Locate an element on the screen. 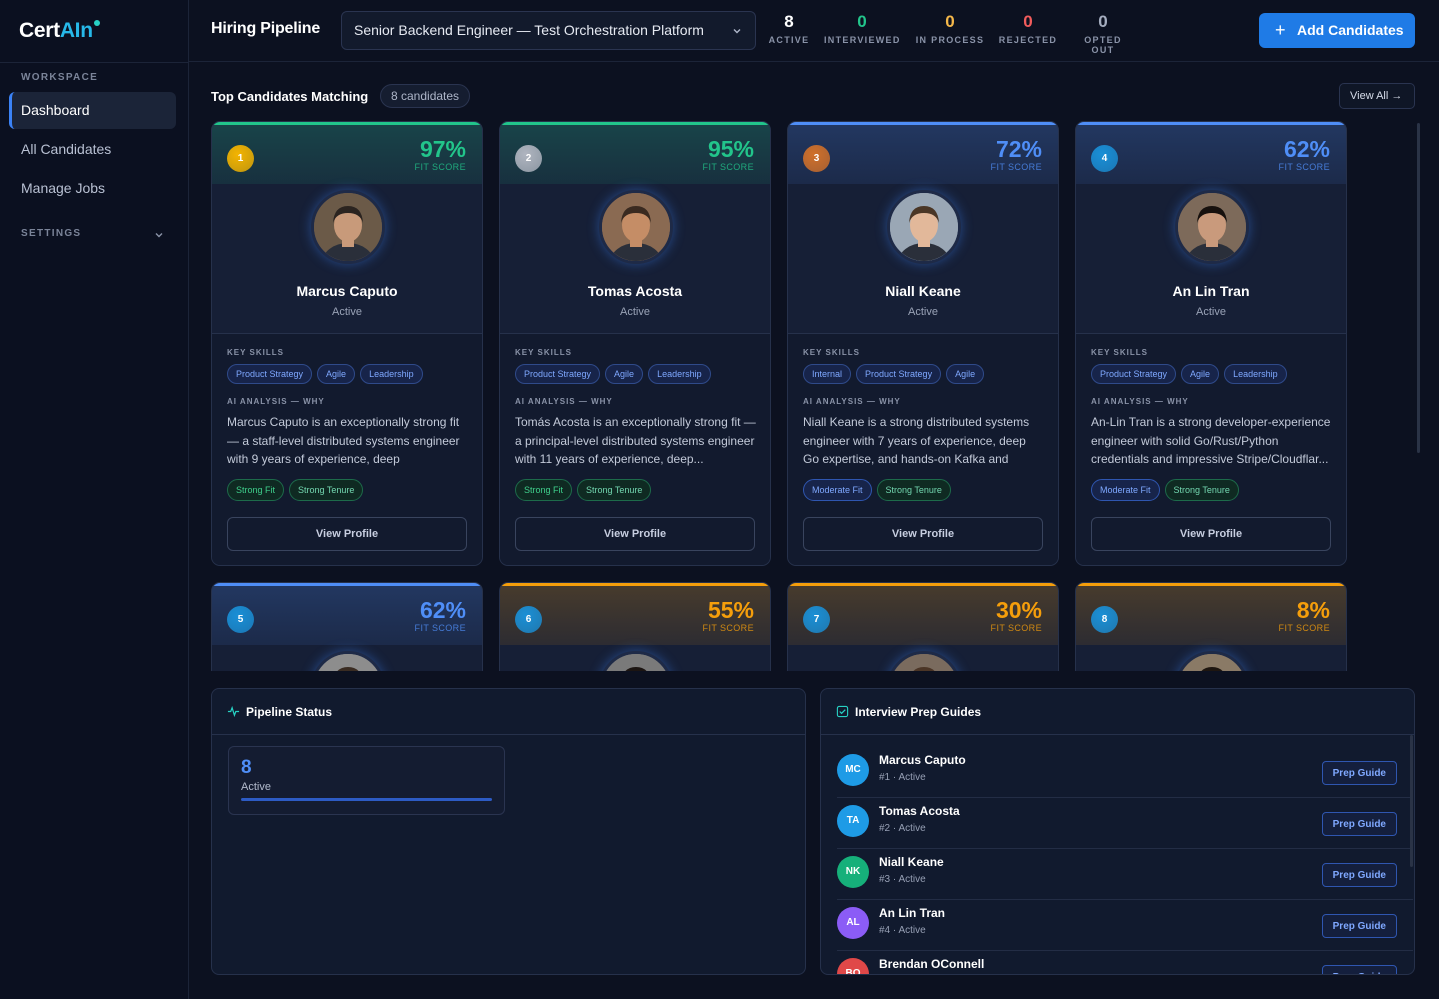  stat-value: 0 is located at coordinates (1103, 21).